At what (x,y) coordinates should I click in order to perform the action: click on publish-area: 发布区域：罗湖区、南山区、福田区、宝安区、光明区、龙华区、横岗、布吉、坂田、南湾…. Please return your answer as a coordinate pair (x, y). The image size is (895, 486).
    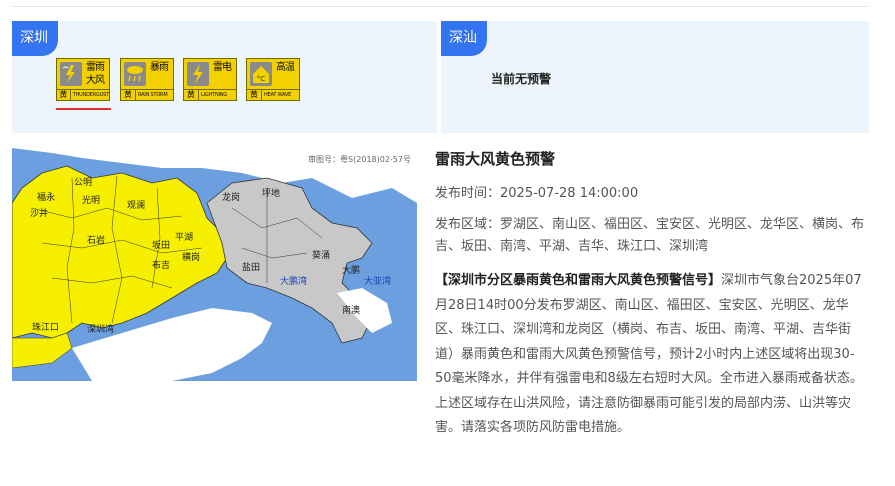
    Looking at the image, I should click on (651, 236).